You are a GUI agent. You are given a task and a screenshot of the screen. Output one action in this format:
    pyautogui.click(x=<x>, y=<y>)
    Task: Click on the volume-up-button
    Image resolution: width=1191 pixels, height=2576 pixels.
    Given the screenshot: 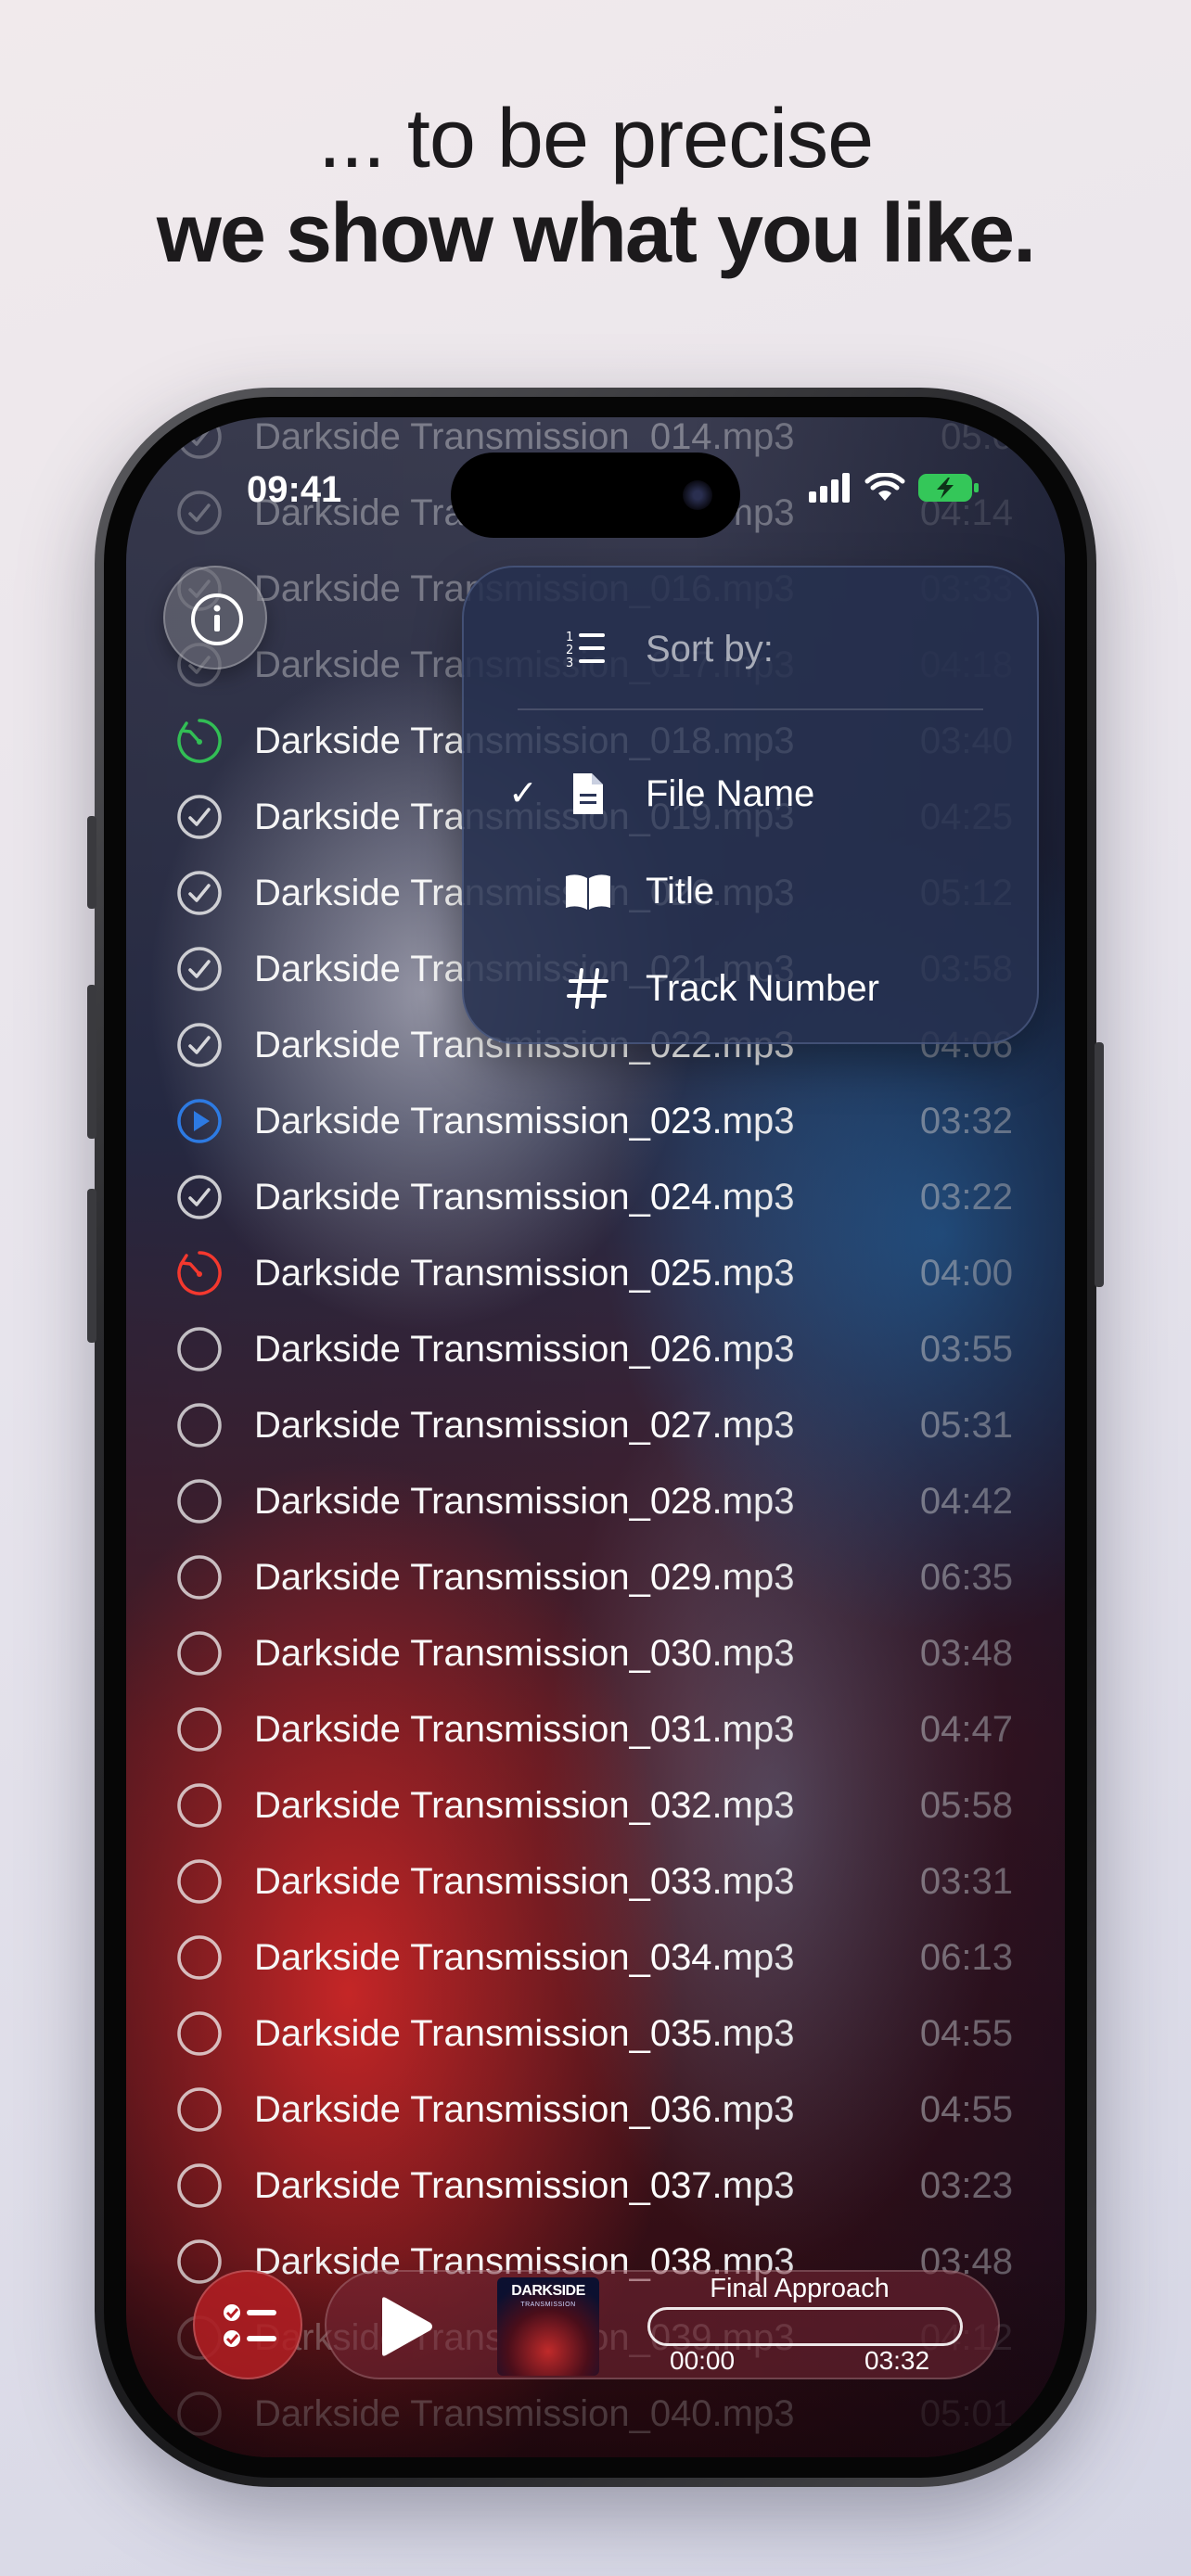 What is the action you would take?
    pyautogui.click(x=92, y=1062)
    